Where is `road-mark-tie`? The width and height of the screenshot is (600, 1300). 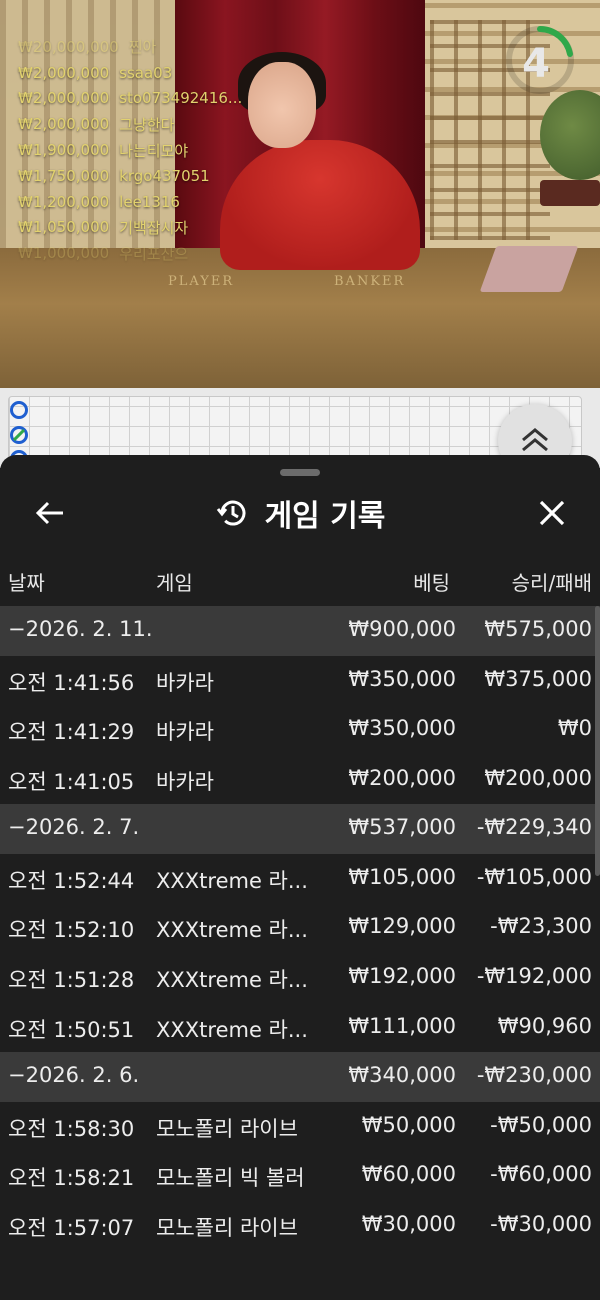 road-mark-tie is located at coordinates (19, 435).